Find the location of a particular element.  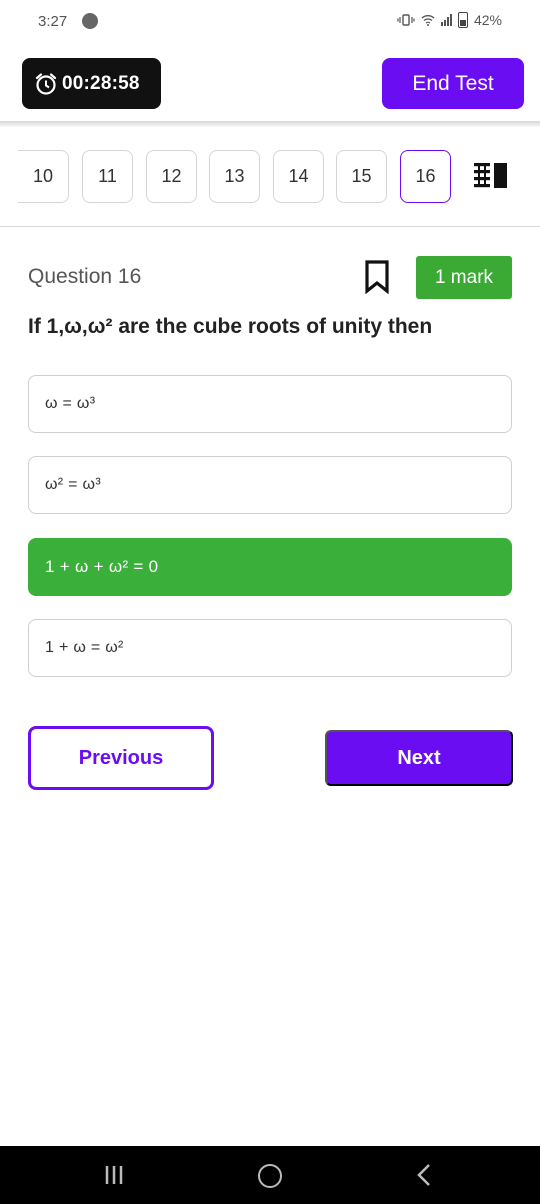

question-number-button: 15 is located at coordinates (361, 176).